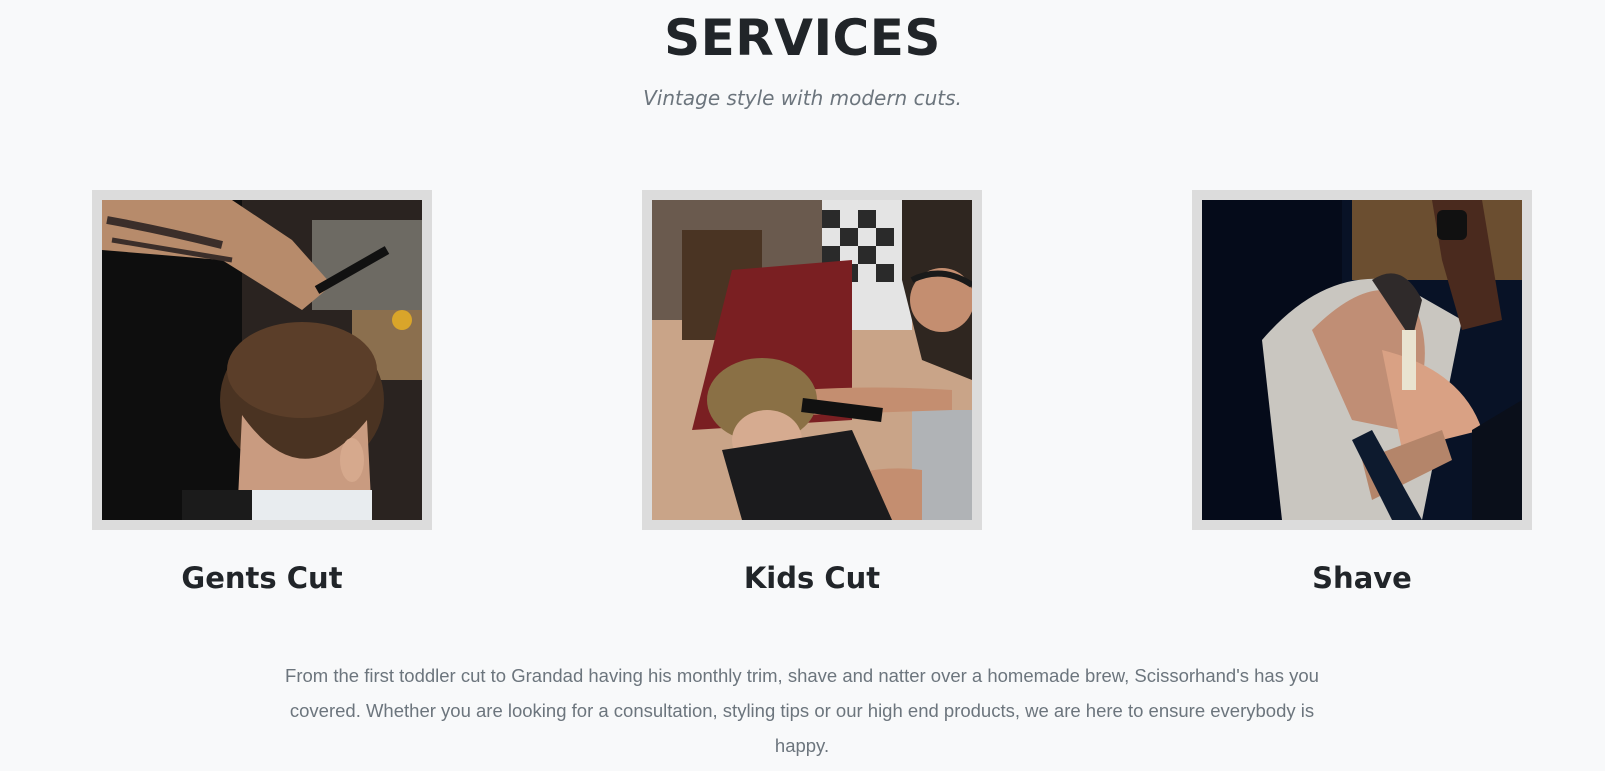 This screenshot has height=771, width=1605. Describe the element at coordinates (802, 98) in the screenshot. I see `section-subtitle: Vintage style with modern cuts.` at that location.